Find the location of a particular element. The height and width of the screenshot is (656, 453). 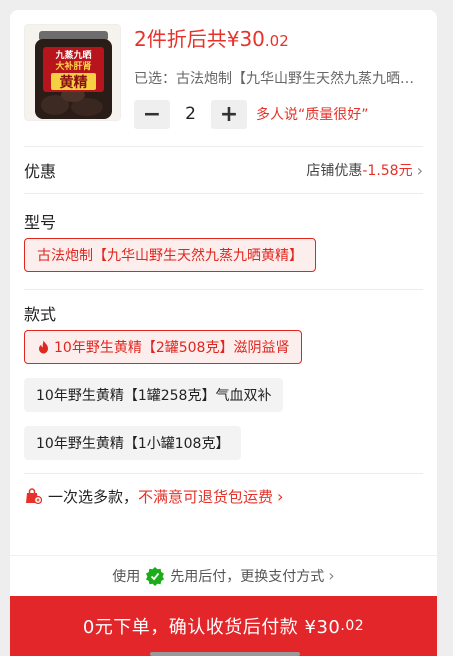

place-order-cents: .02 is located at coordinates (352, 626).